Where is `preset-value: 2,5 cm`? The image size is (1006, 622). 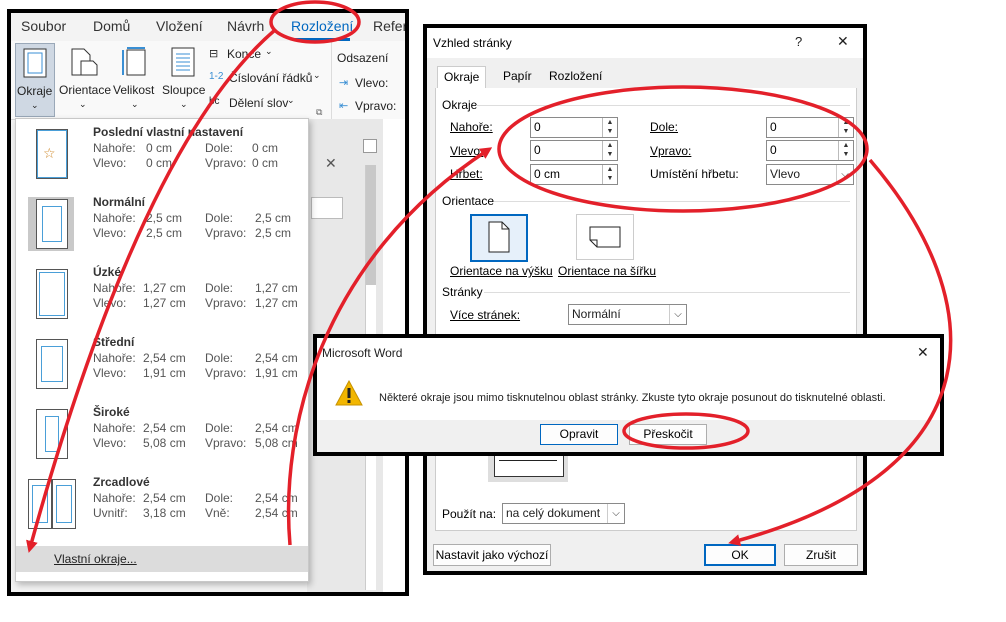
preset-value: 2,5 cm is located at coordinates (164, 218).